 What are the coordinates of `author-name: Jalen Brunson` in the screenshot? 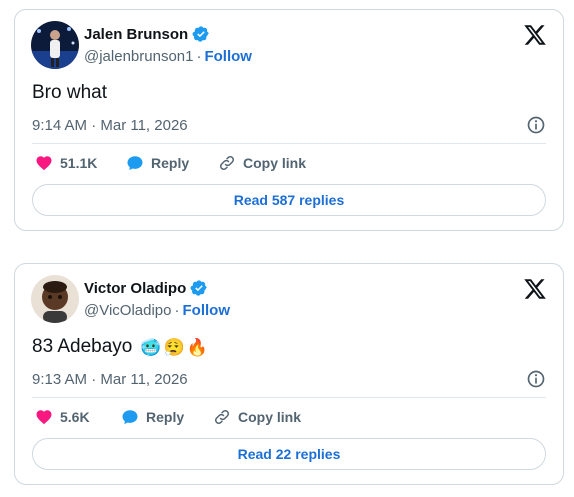 It's located at (136, 34).